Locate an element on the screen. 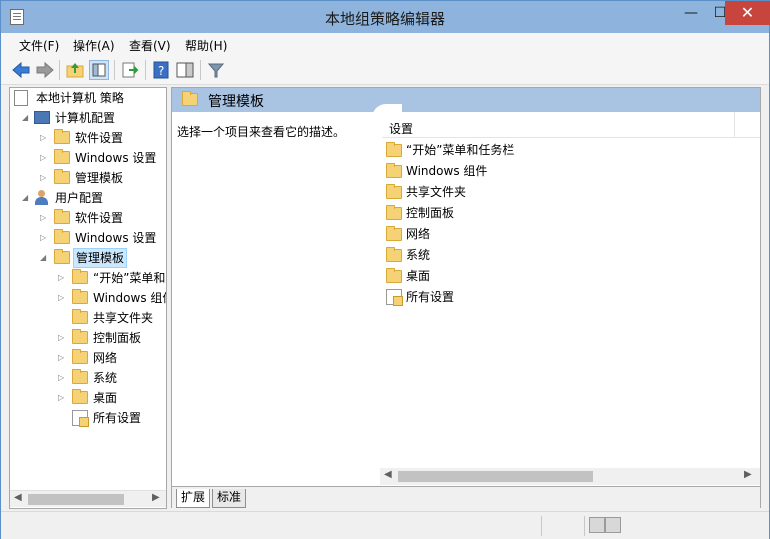  computer-icon is located at coordinates (42, 117).